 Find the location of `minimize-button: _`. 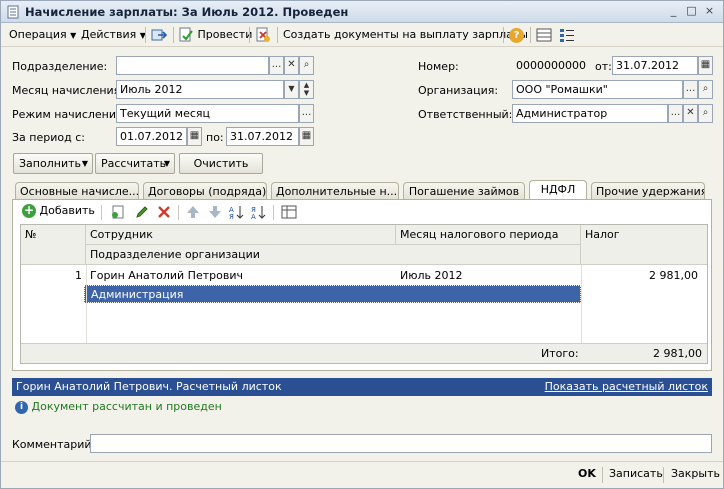

minimize-button: _ is located at coordinates (673, 11).